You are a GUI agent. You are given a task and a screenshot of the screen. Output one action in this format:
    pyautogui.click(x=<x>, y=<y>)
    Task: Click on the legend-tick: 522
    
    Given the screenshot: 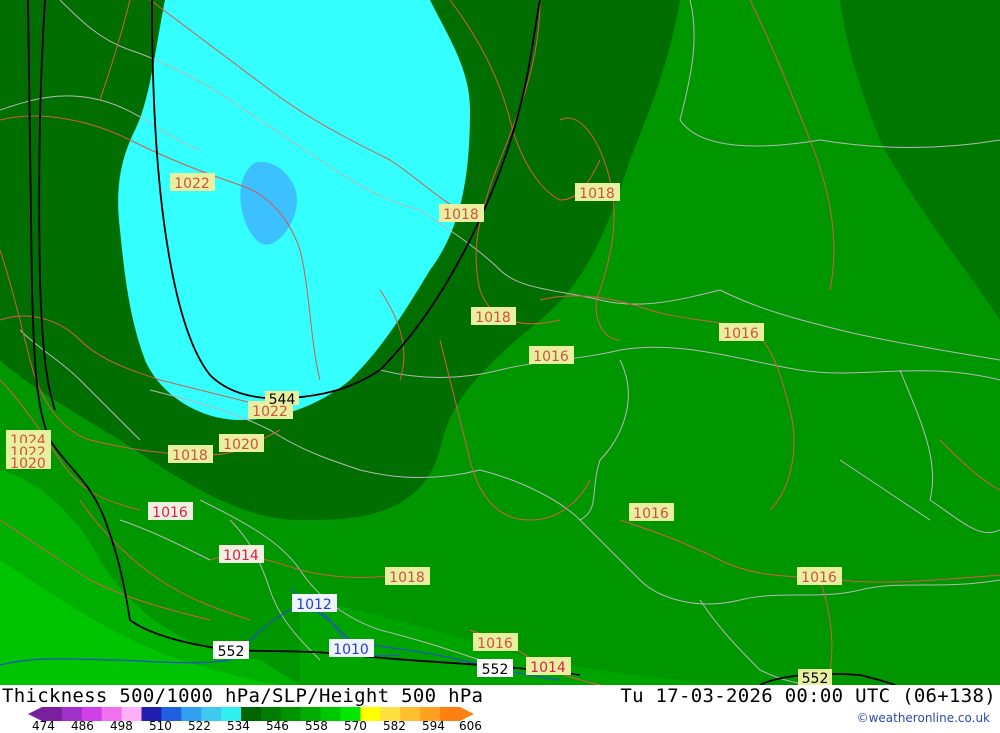 What is the action you would take?
    pyautogui.click(x=199, y=726)
    